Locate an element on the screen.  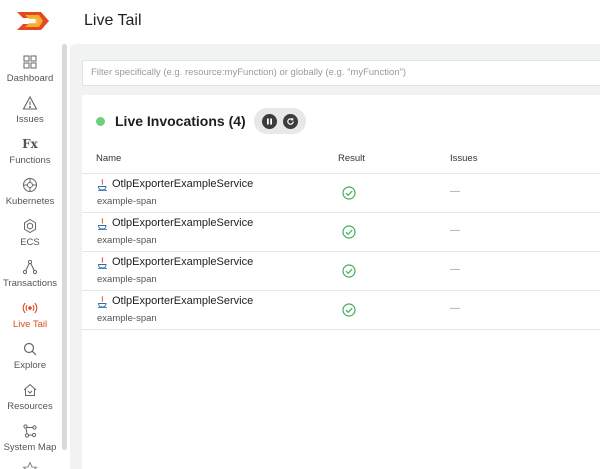
star-icon is located at coordinates (30, 465).